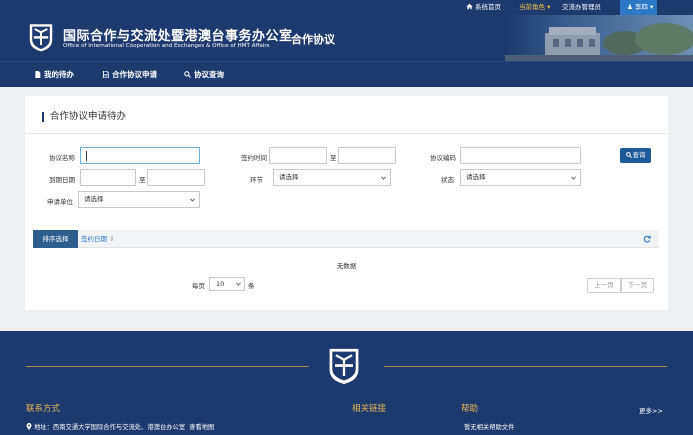 This screenshot has height=435, width=693. What do you see at coordinates (313, 39) in the screenshot?
I see `system-name: 合作协议` at bounding box center [313, 39].